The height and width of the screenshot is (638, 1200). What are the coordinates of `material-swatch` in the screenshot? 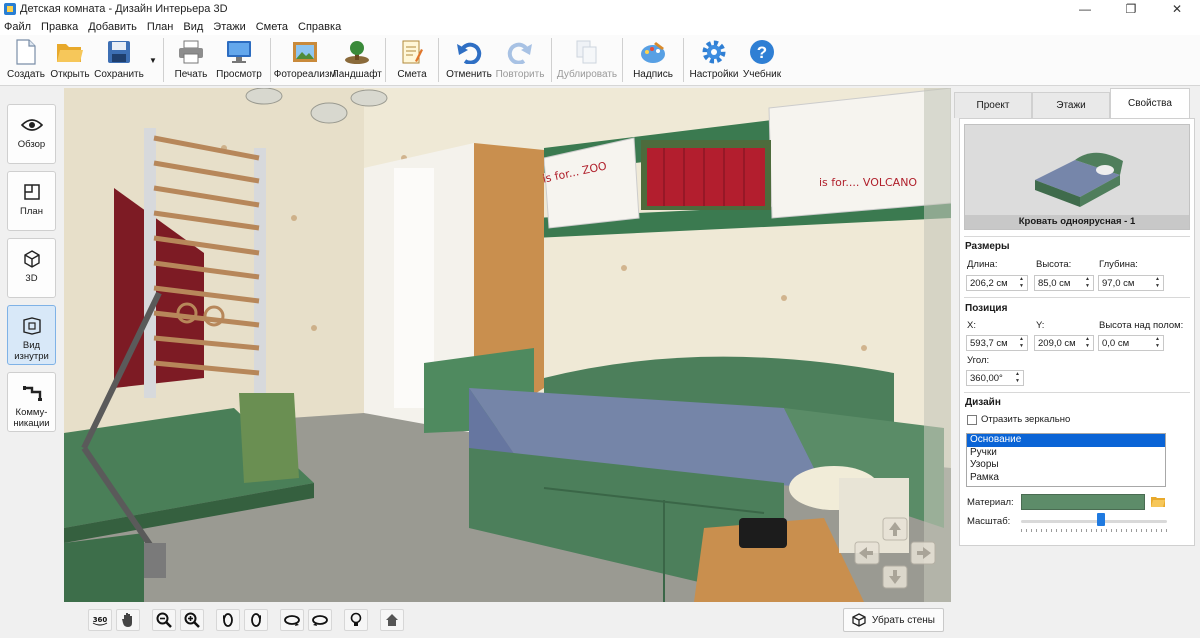 It's located at (1083, 502).